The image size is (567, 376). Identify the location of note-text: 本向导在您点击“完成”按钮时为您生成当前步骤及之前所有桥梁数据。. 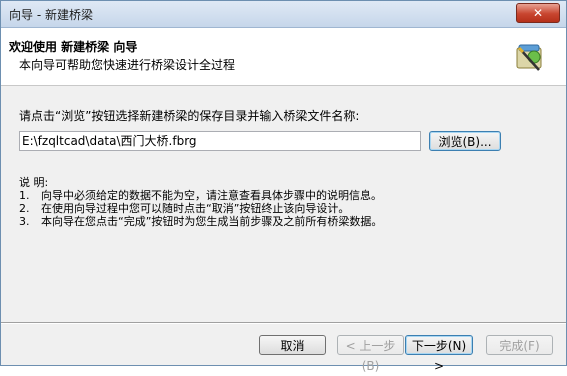
(212, 221).